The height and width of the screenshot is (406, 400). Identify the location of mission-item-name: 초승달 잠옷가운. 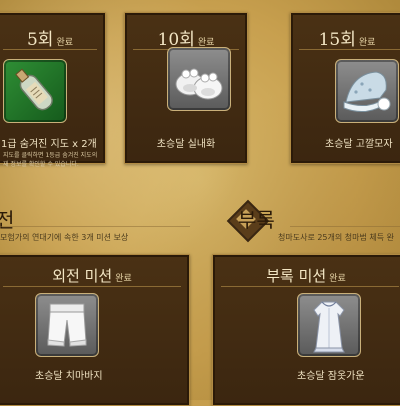
(331, 376).